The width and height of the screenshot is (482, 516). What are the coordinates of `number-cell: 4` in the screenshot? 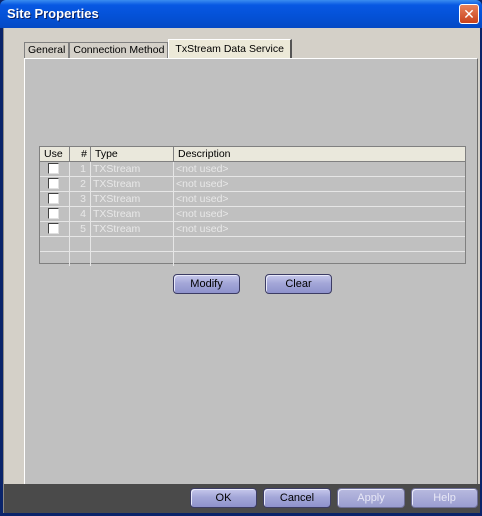 It's located at (80, 214).